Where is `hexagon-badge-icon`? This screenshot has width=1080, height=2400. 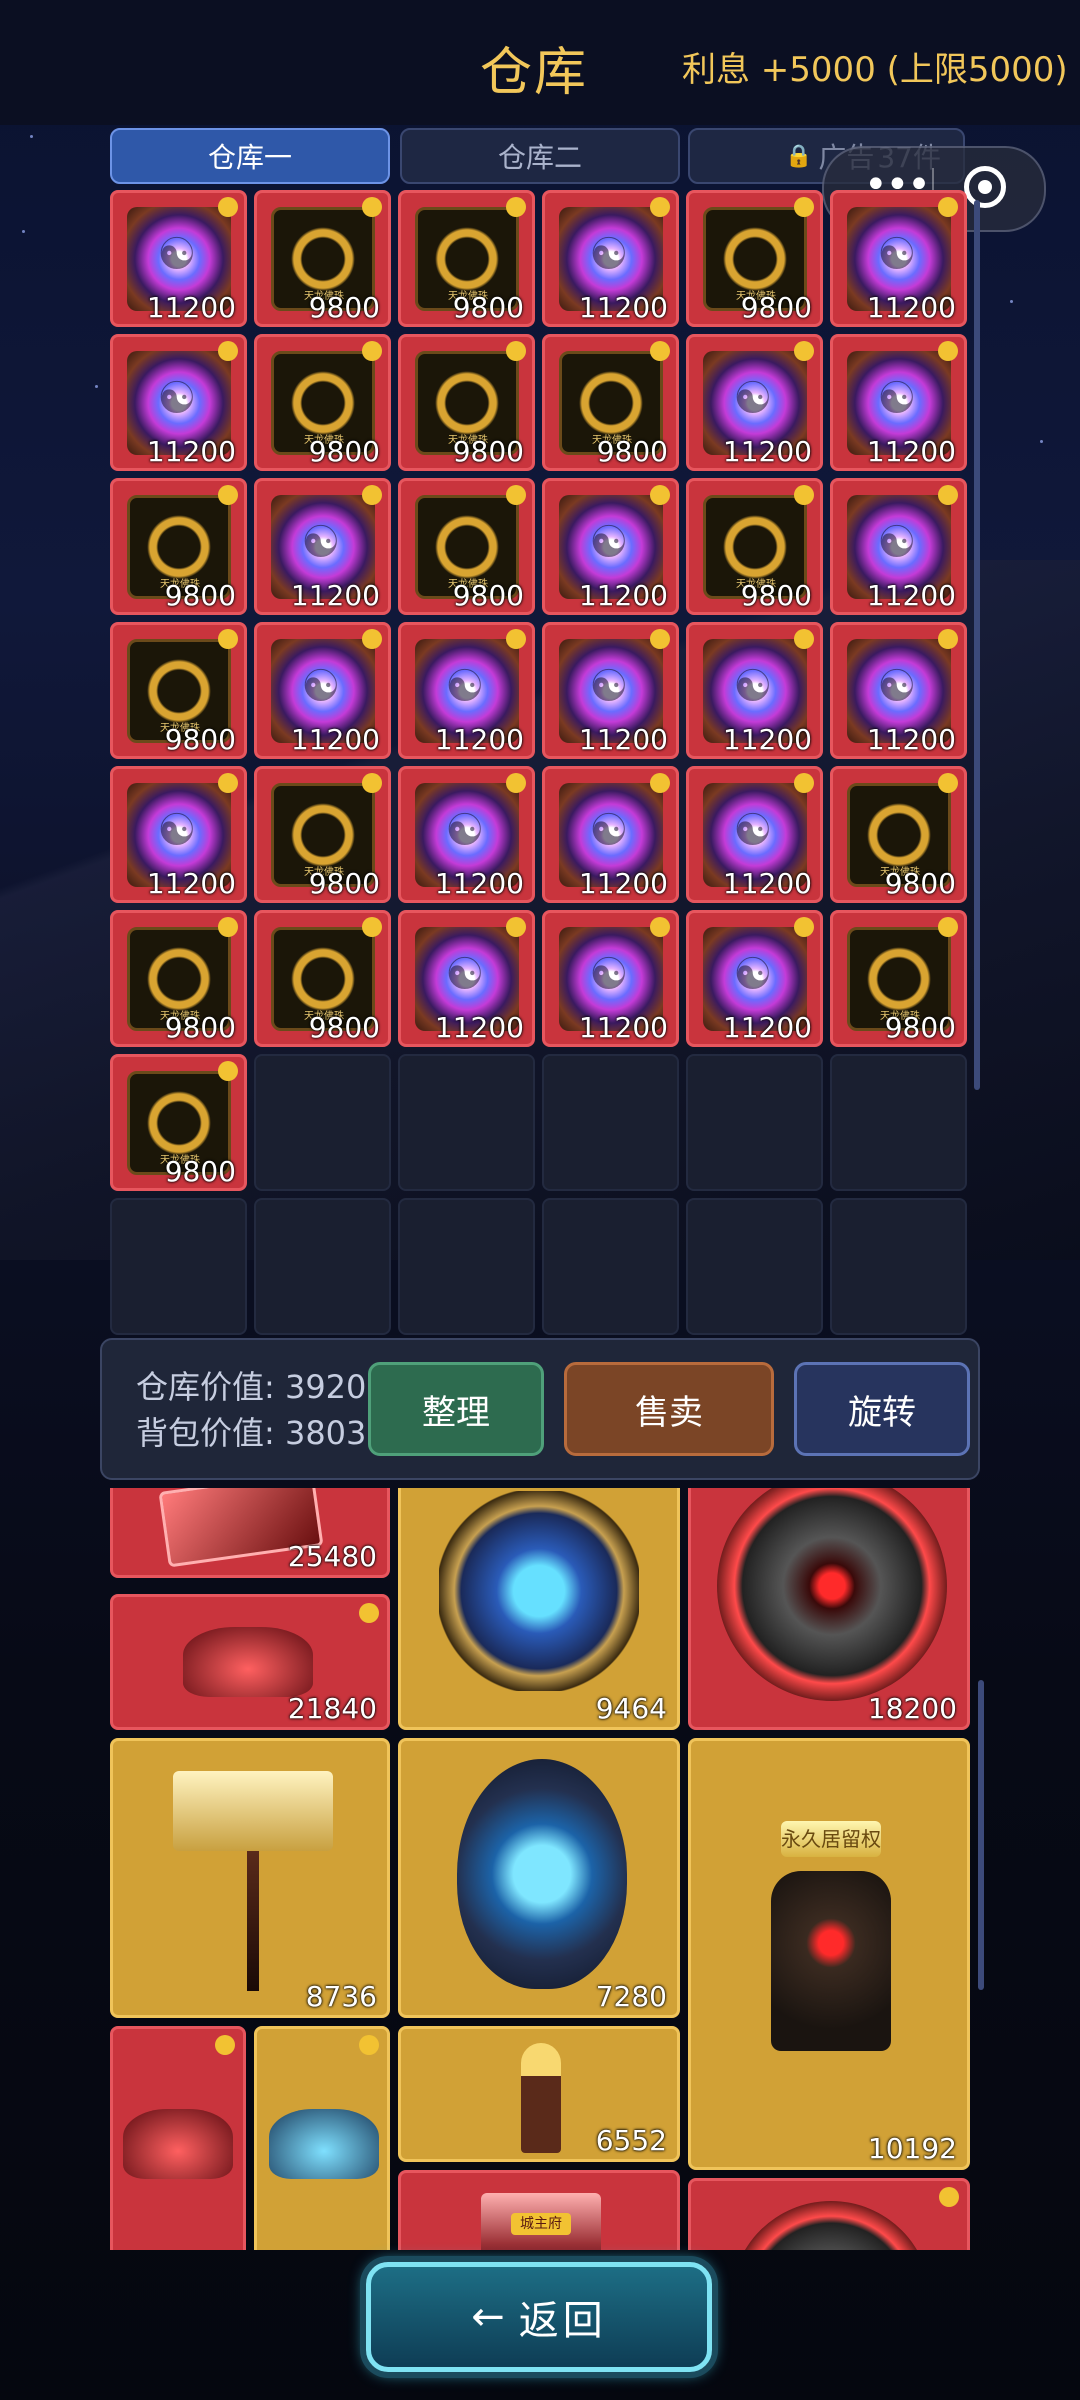
hexagon-badge-icon is located at coordinates (539, 1591).